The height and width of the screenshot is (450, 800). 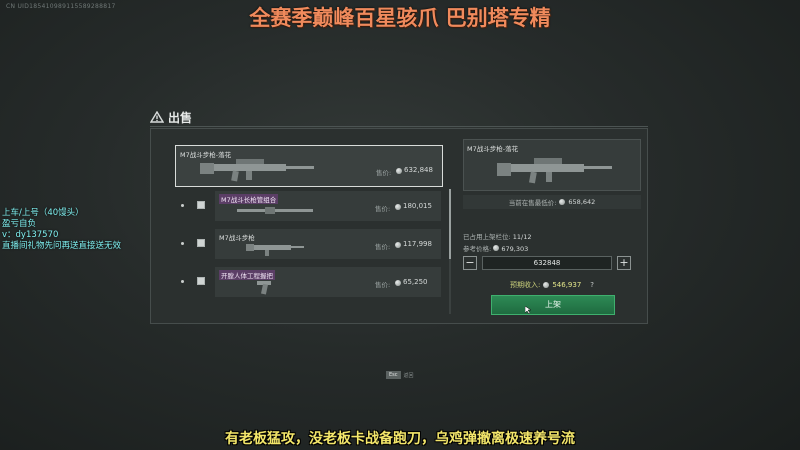 I want to click on side-note-line: 盈亏自负, so click(x=19, y=224).